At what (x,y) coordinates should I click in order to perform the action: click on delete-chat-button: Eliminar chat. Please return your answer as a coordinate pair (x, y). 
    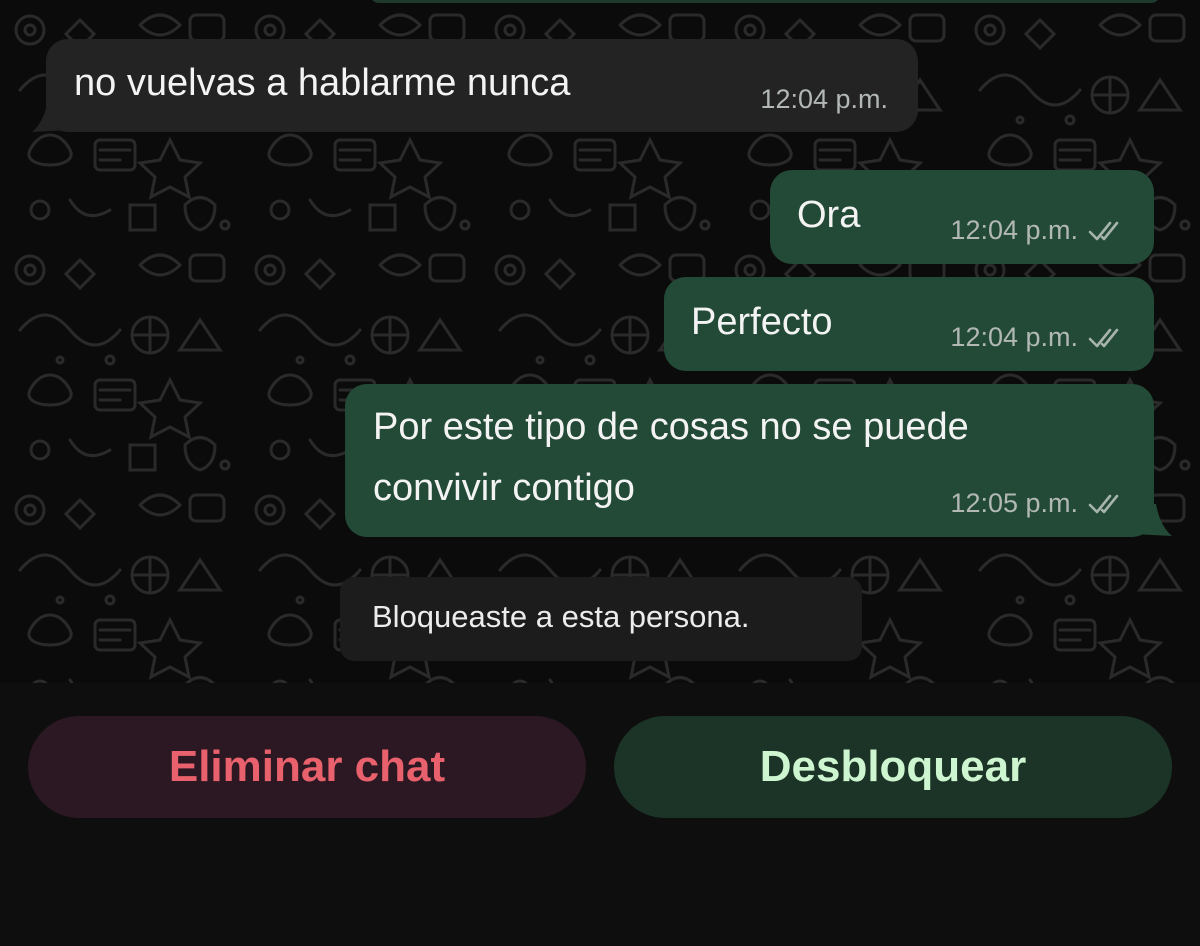
    Looking at the image, I should click on (307, 767).